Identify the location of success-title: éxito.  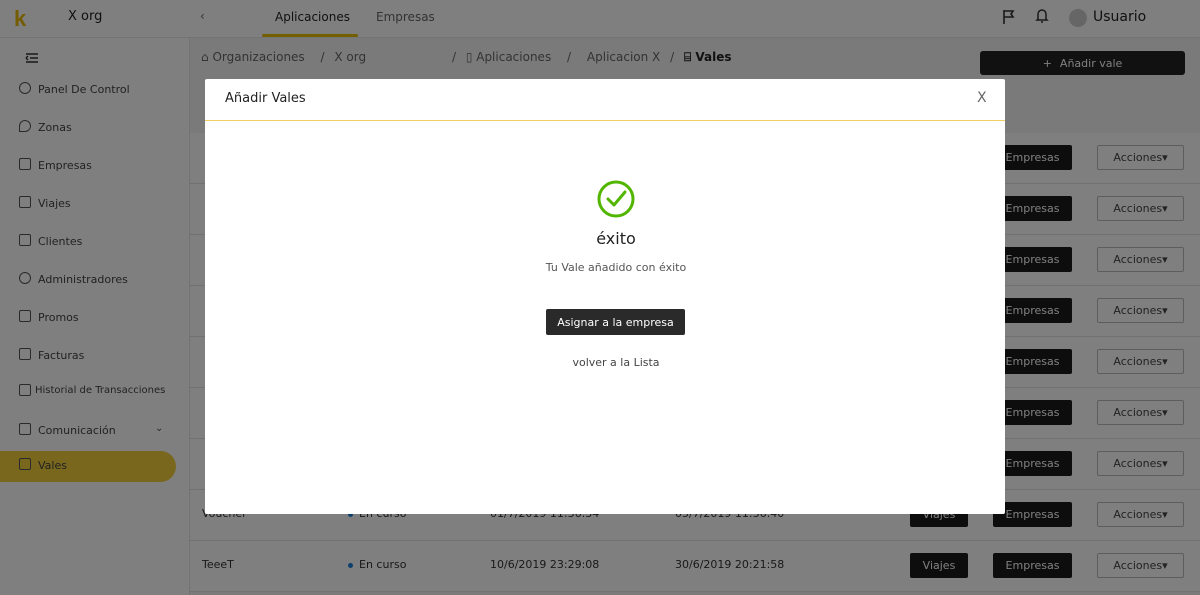
(616, 238).